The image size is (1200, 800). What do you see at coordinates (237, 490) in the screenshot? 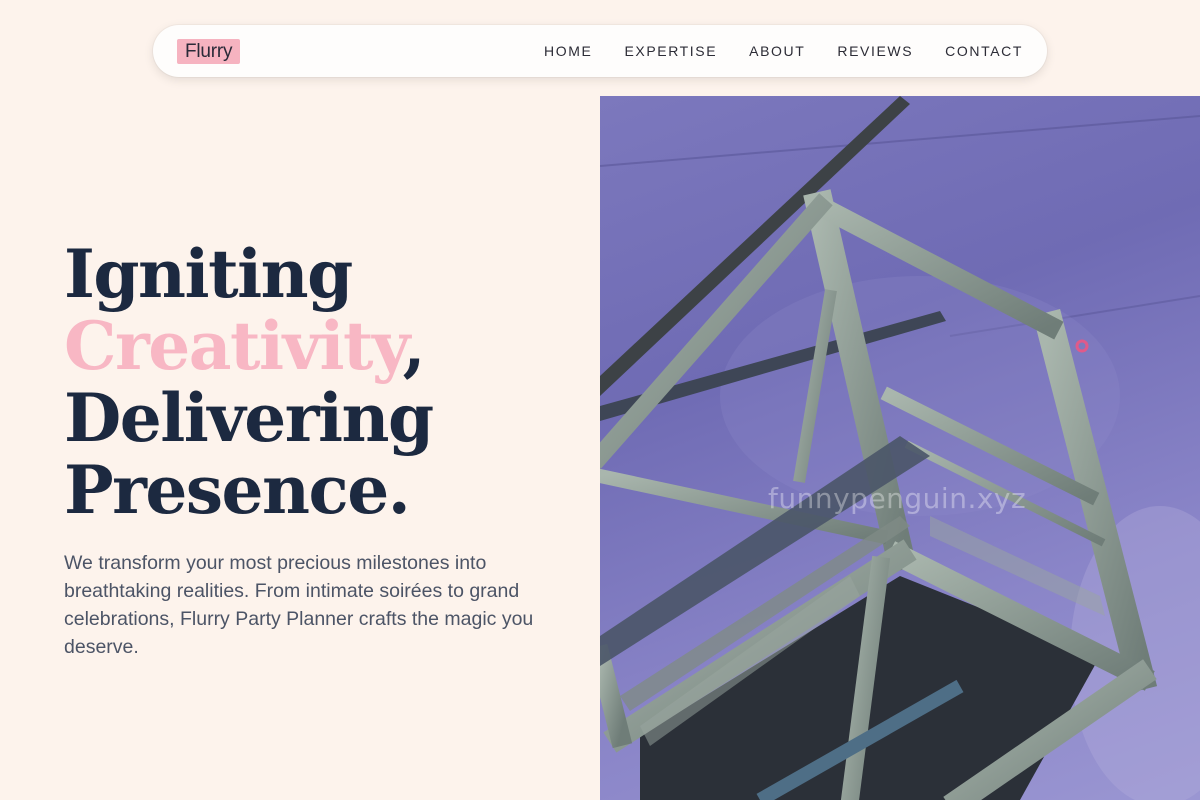
I see `headline-line-4: Presence.` at bounding box center [237, 490].